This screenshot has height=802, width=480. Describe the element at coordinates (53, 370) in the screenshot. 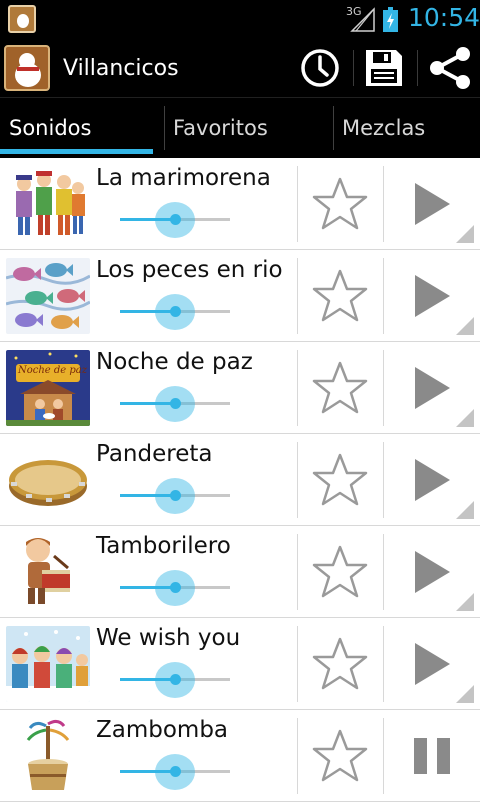

I see `thumbnail-caption: Noche de paz` at that location.